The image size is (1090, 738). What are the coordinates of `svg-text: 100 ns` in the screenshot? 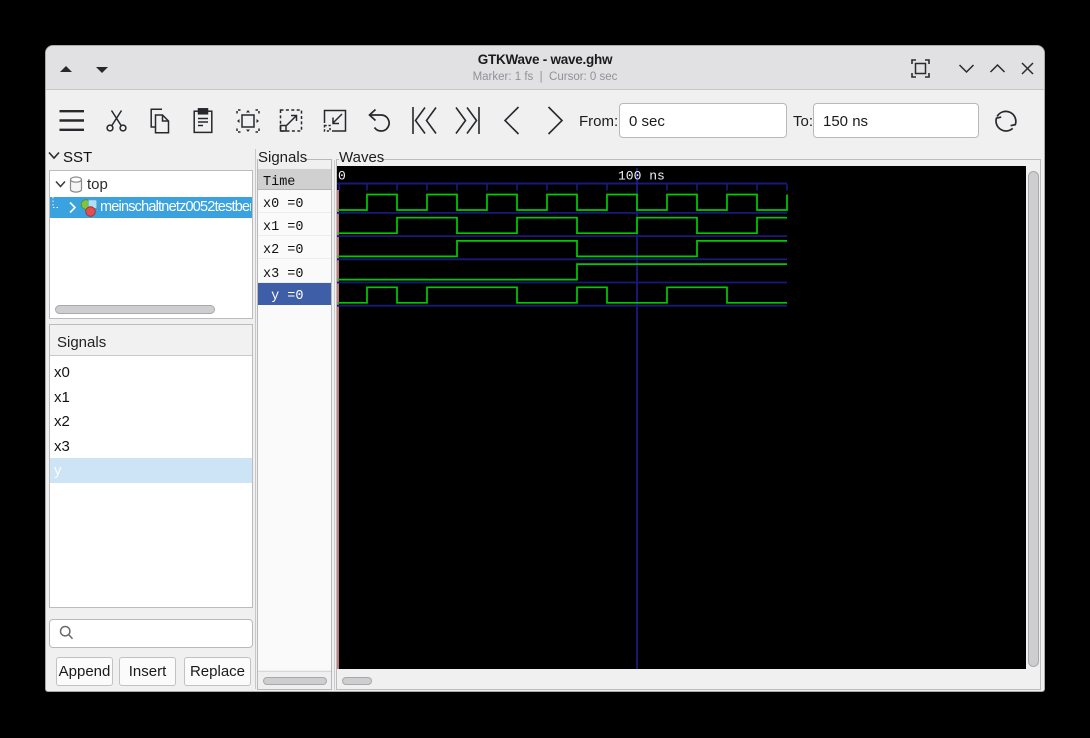 It's located at (641, 176).